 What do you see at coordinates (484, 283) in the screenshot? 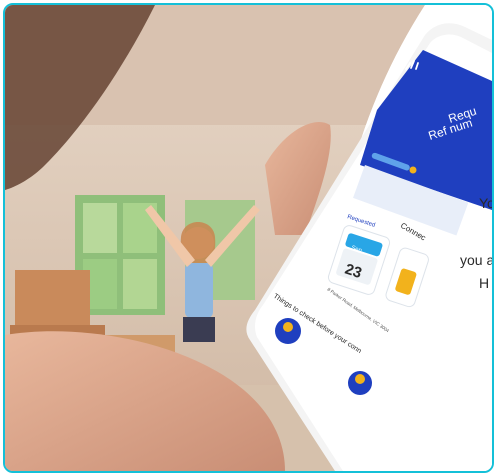
I see `side-text-line3: H` at bounding box center [484, 283].